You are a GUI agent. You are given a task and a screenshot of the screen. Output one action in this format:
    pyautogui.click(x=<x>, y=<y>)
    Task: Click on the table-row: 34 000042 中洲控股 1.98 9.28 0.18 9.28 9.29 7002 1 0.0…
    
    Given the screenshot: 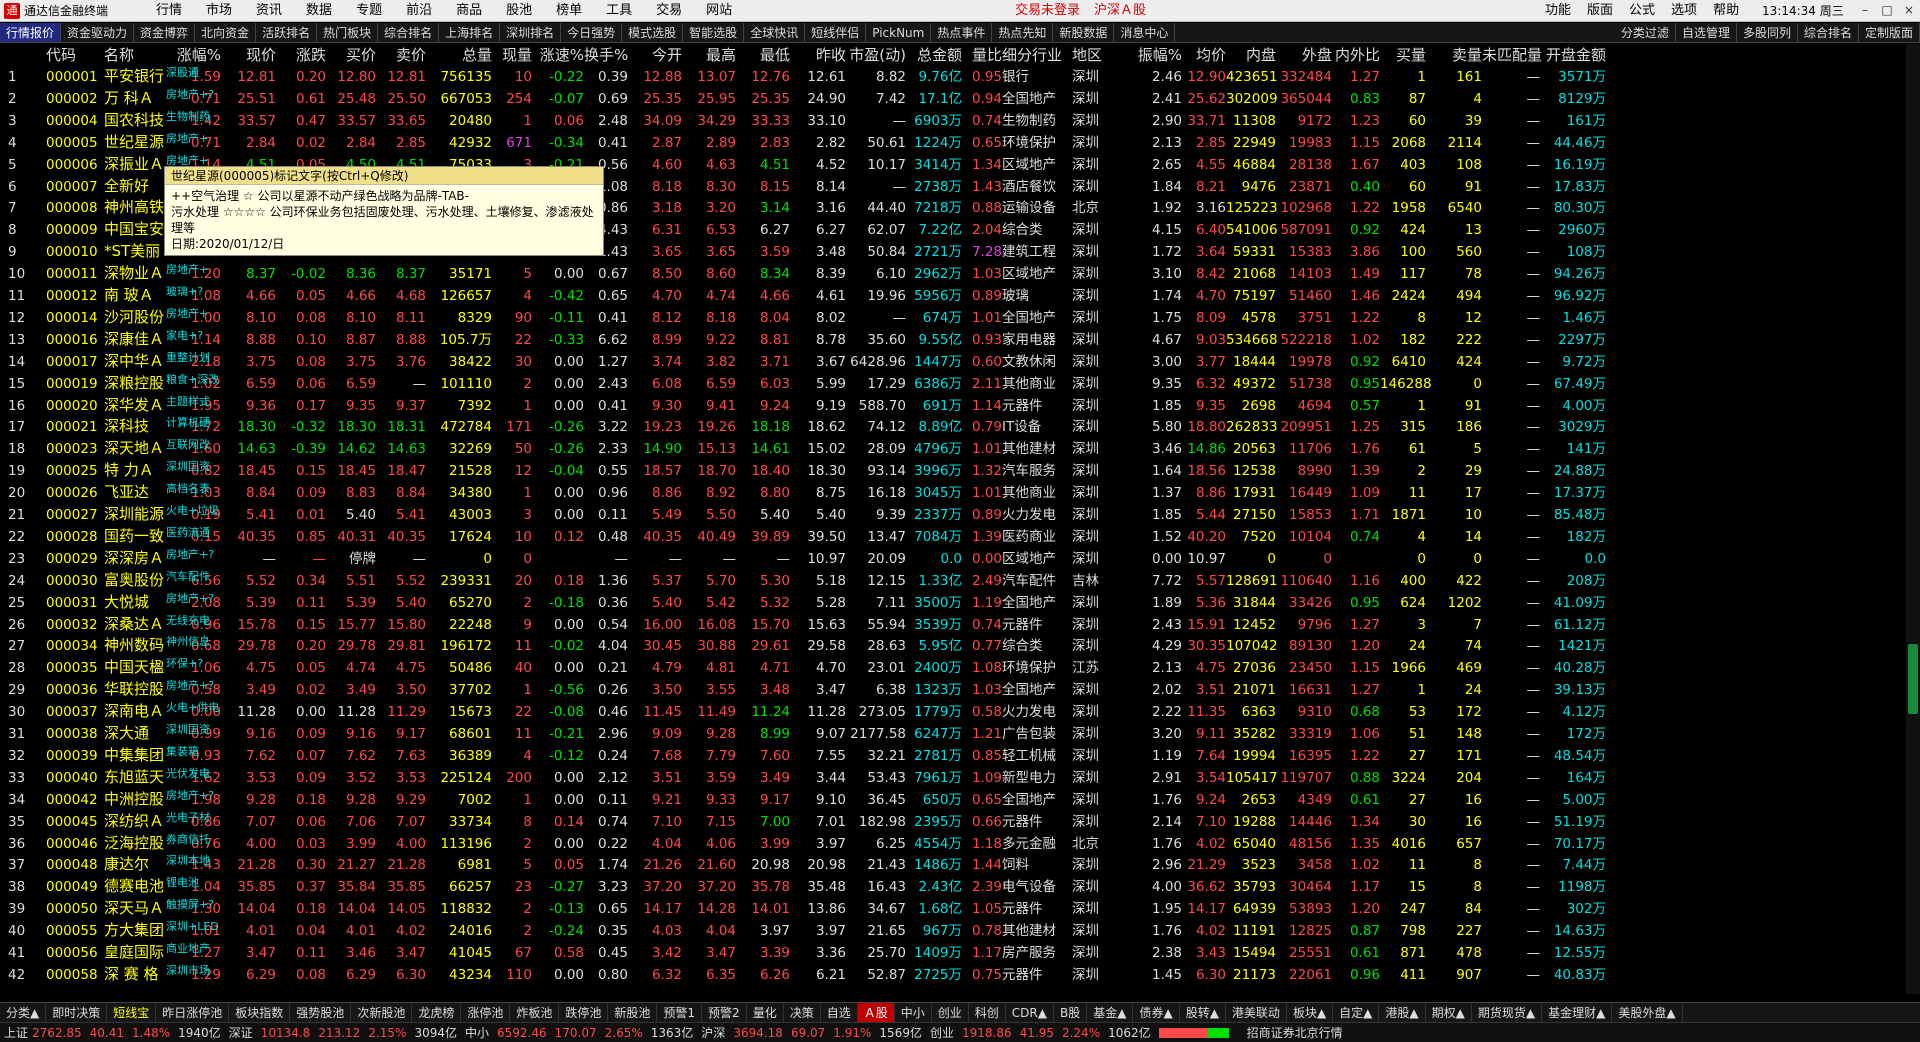 What is the action you would take?
    pyautogui.click(x=960, y=800)
    